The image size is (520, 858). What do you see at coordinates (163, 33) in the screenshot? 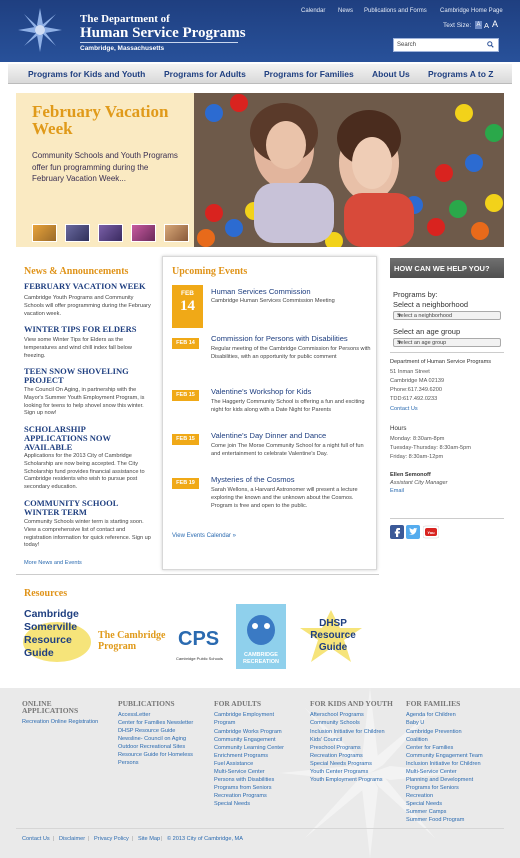
I see `dept-title-line2: Human Service Programs` at bounding box center [163, 33].